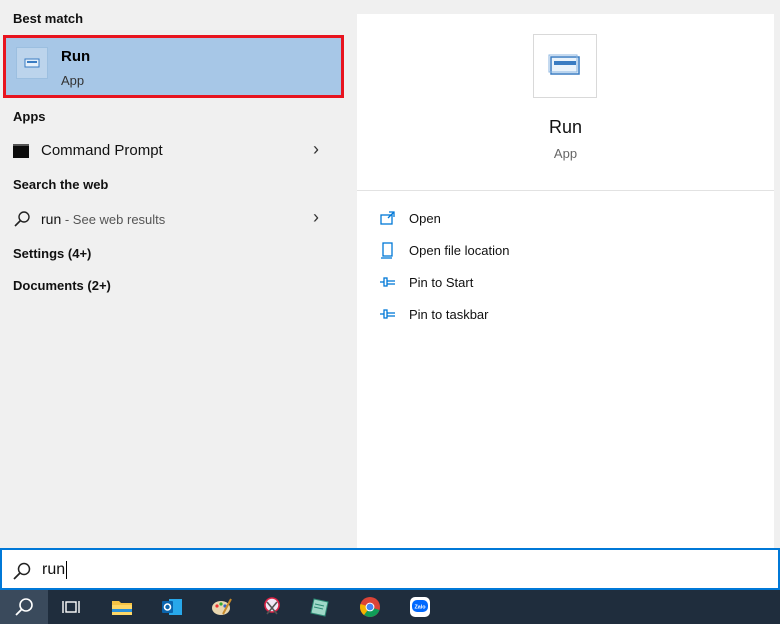  I want to click on taskbar-search-button, so click(24, 607).